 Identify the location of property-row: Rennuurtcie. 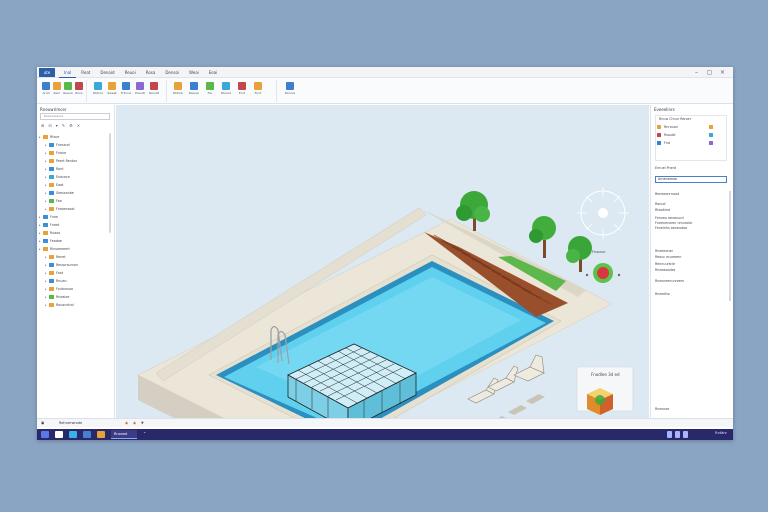
(665, 264).